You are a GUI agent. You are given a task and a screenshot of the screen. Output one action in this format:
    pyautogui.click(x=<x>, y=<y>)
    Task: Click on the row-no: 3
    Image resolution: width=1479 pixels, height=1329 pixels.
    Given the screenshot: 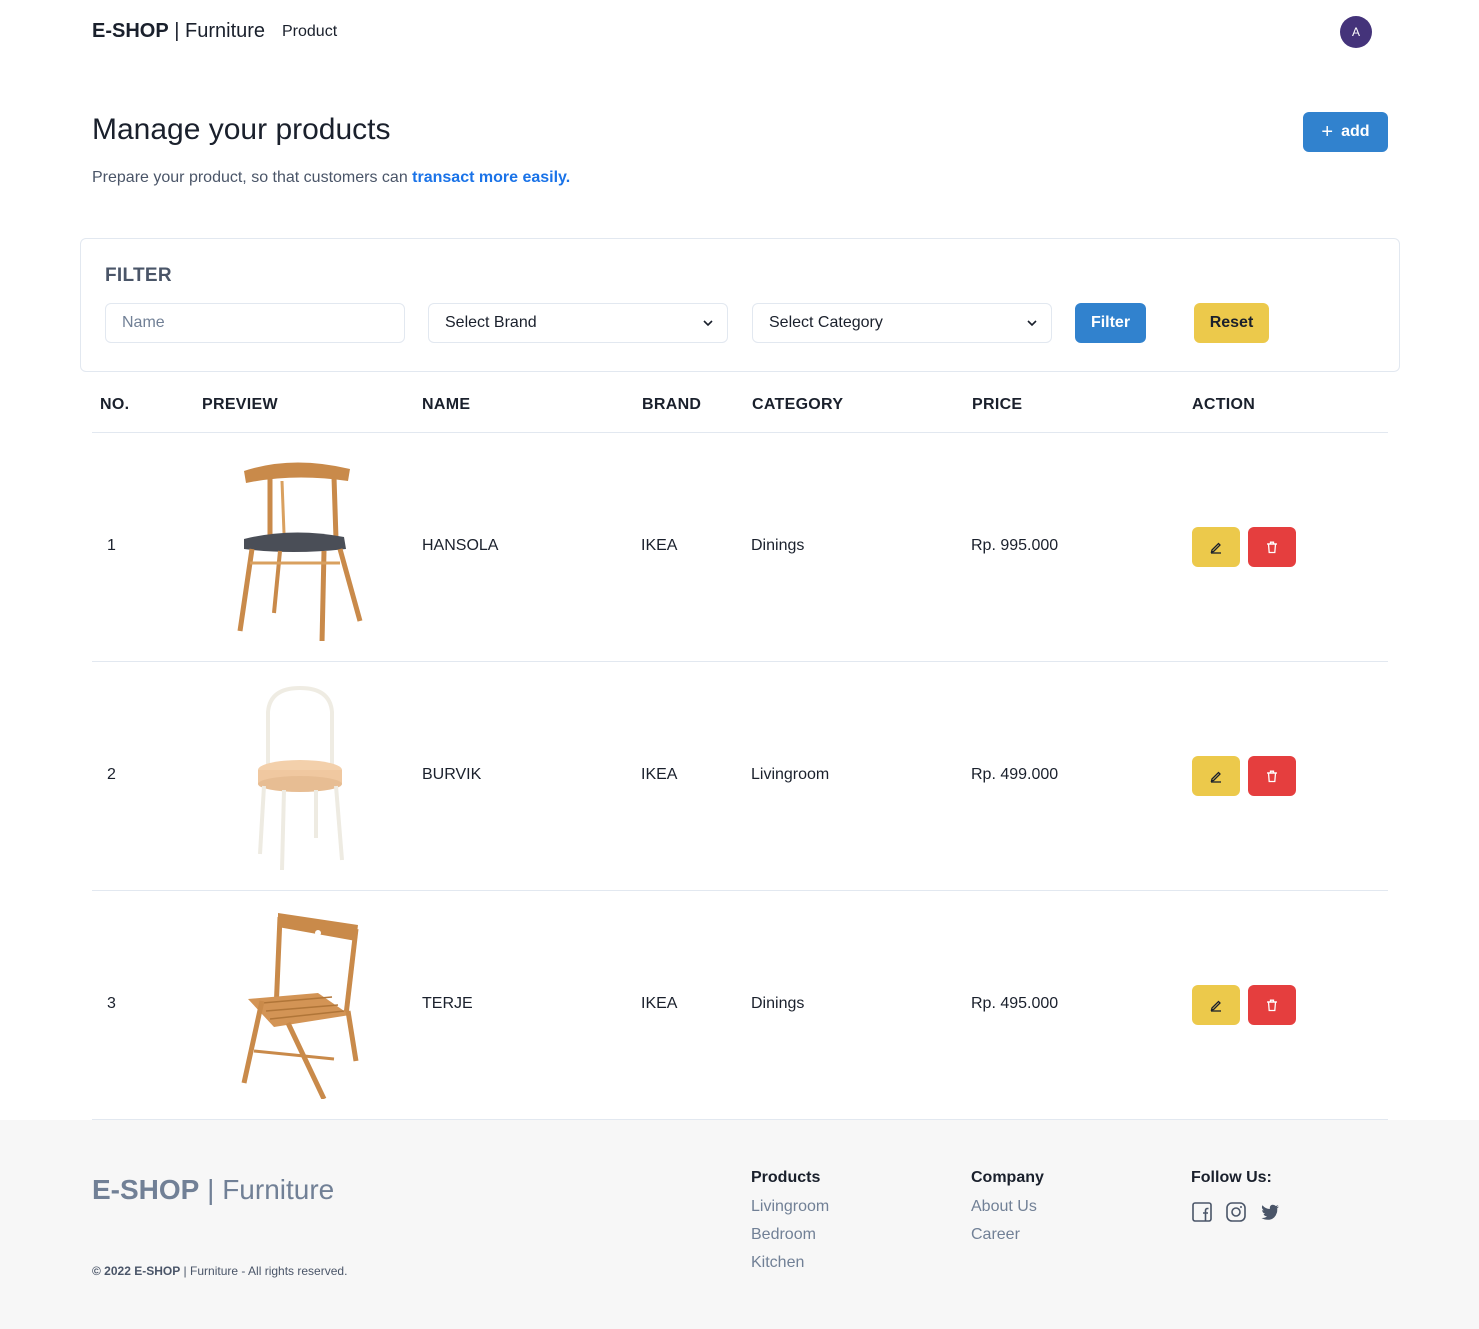 What is the action you would take?
    pyautogui.click(x=111, y=1003)
    